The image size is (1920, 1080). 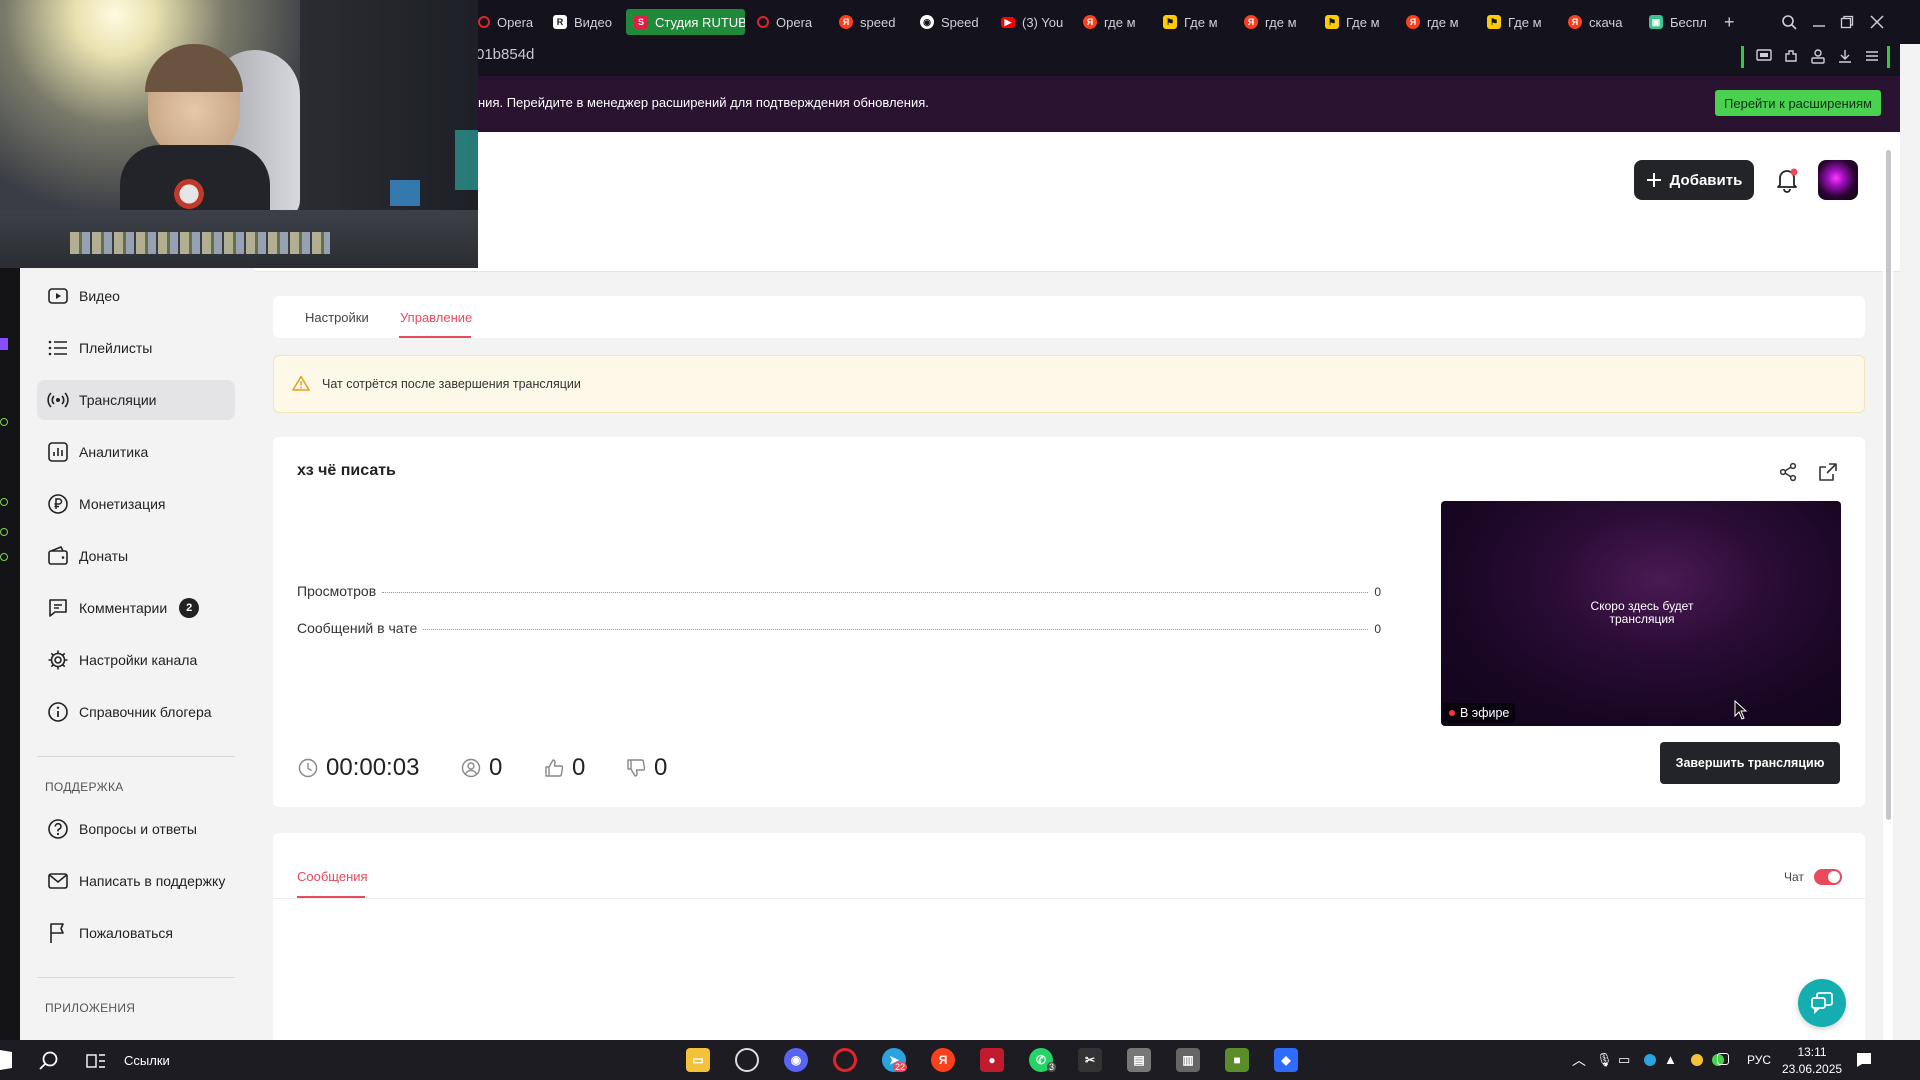 What do you see at coordinates (1604, 1060) in the screenshot?
I see `microphone-icon: 🎙` at bounding box center [1604, 1060].